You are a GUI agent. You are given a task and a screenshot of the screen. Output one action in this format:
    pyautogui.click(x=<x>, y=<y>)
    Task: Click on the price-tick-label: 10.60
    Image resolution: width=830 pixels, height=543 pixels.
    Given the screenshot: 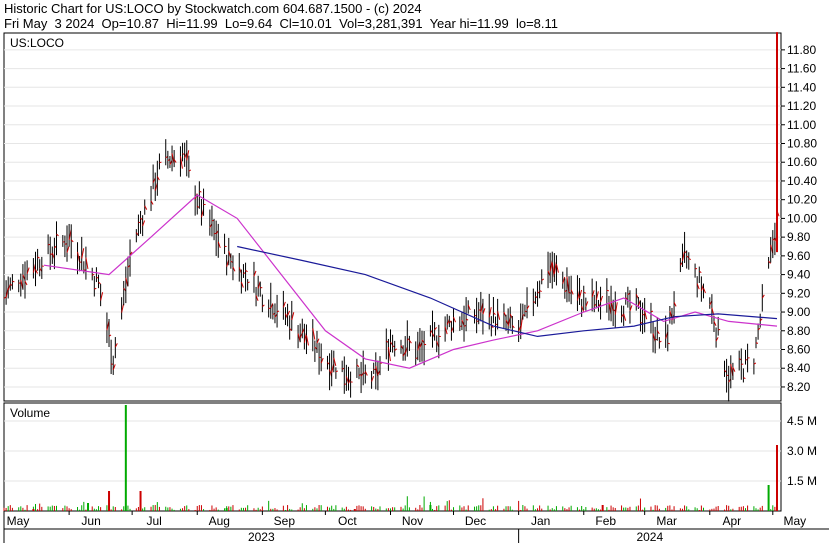 What is the action you would take?
    pyautogui.click(x=802, y=162)
    